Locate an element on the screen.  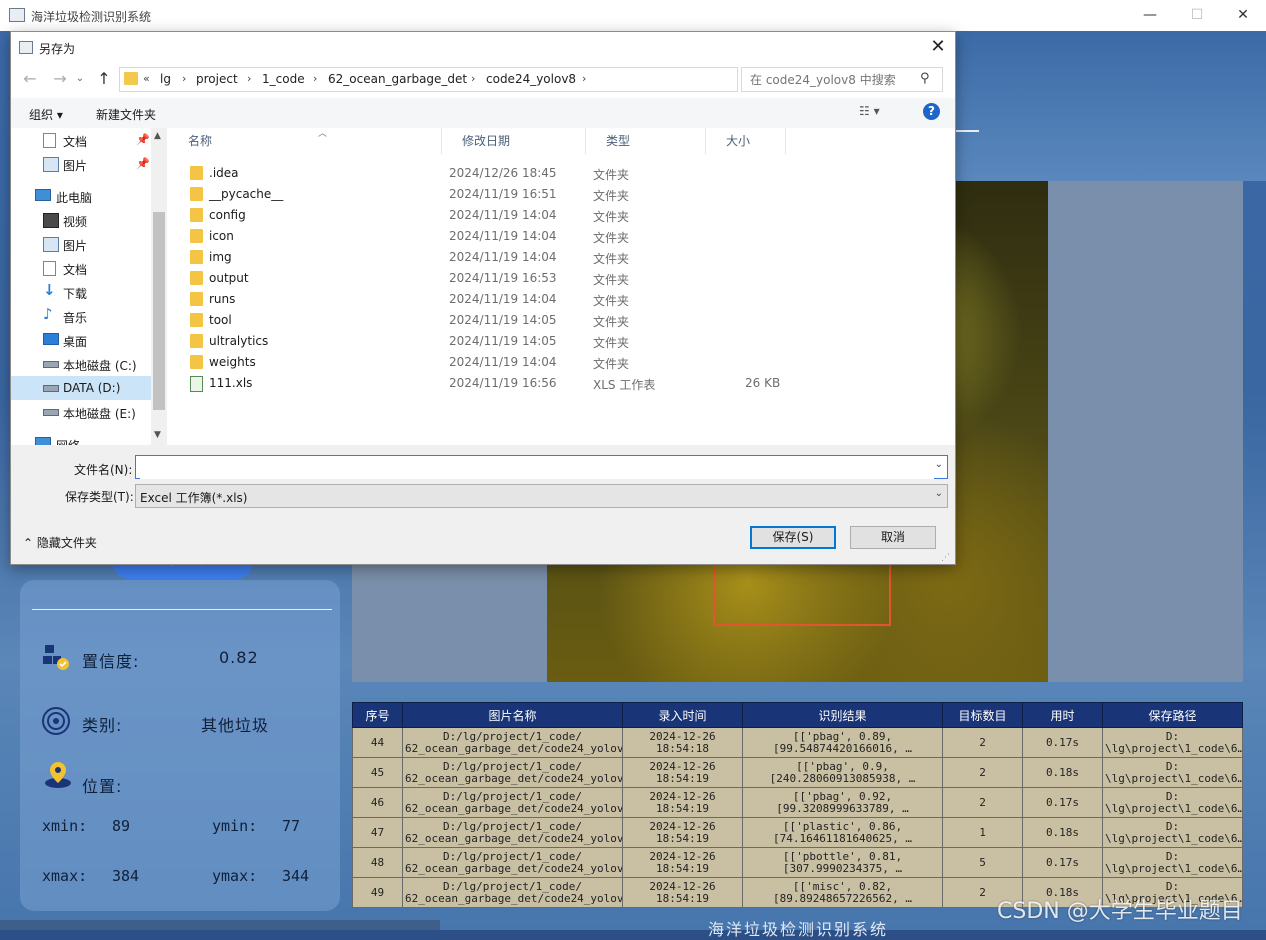
hide-folders-toggle: ⌃ 隐藏文件夹 is located at coordinates (60, 542).